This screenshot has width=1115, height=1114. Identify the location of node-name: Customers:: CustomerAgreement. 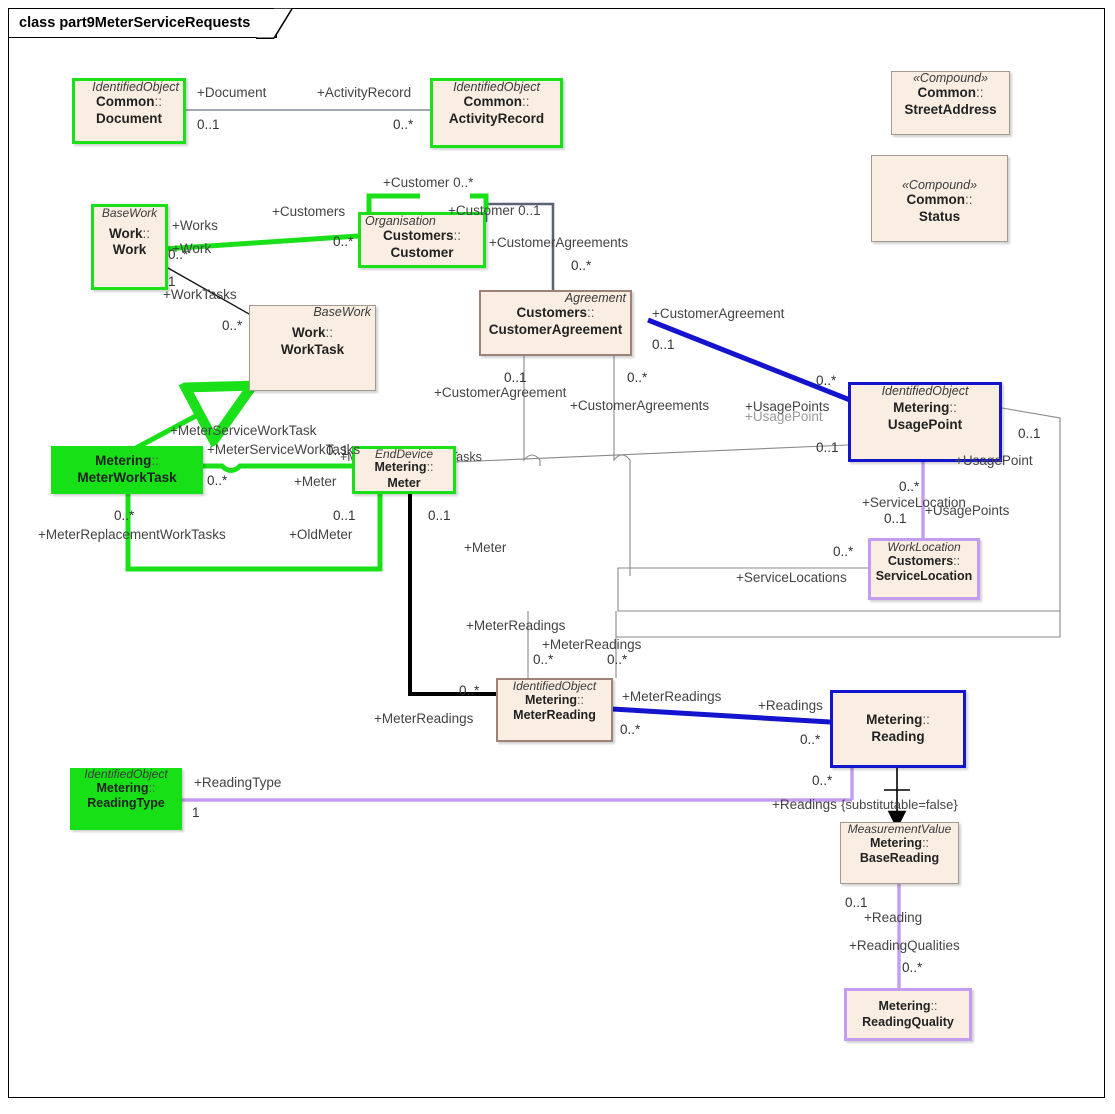
(555, 321).